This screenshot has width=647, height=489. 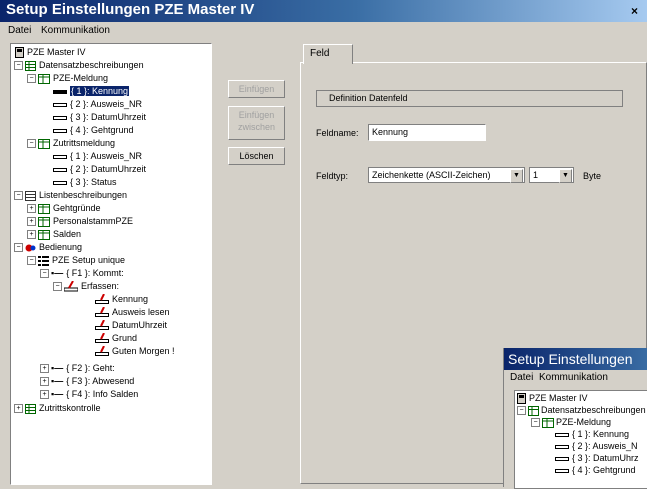 I want to click on tree-item-e-ausweis: Ausweis lesen, so click(x=132, y=312).